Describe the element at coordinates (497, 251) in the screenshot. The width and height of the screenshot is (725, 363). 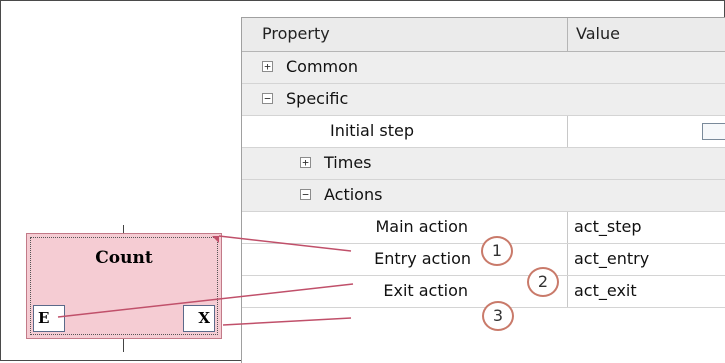
I see `callout-1: 1` at that location.